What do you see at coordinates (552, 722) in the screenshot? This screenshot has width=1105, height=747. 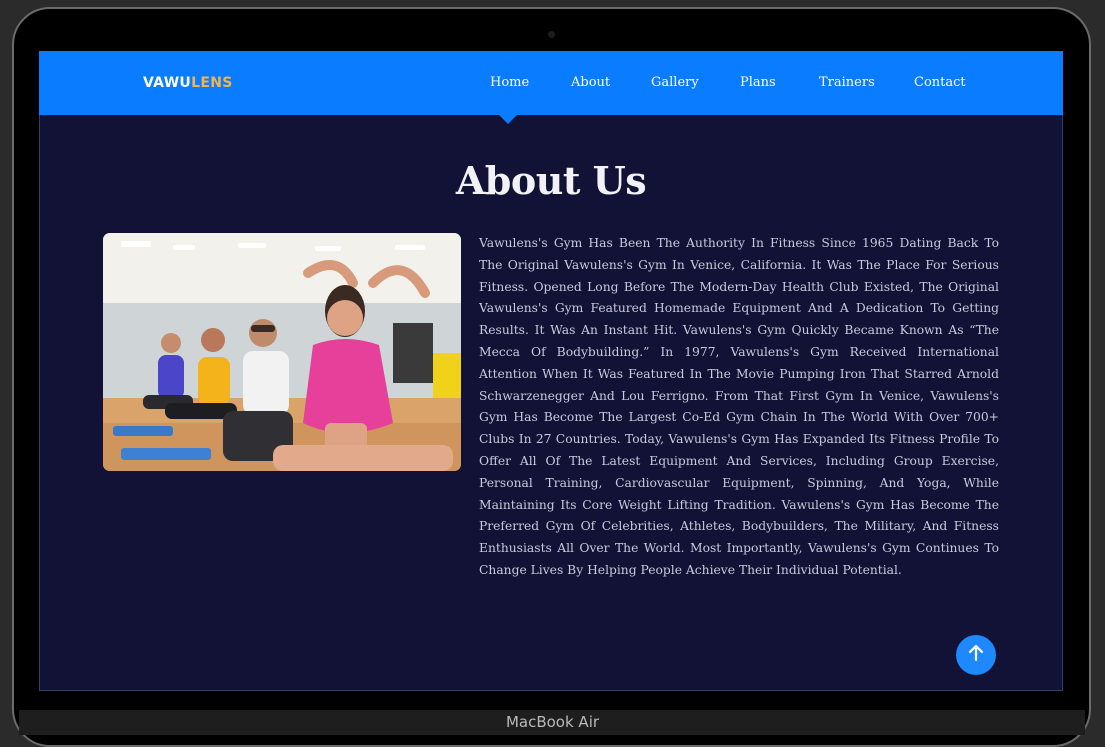 I see `device-brand-label: MacBook Air` at bounding box center [552, 722].